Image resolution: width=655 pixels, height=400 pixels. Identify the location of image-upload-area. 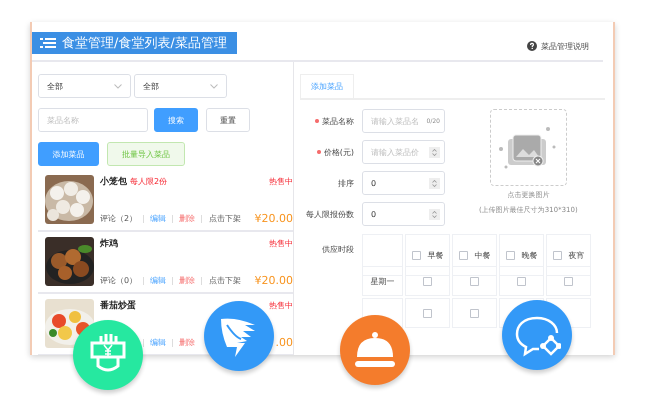
(528, 147).